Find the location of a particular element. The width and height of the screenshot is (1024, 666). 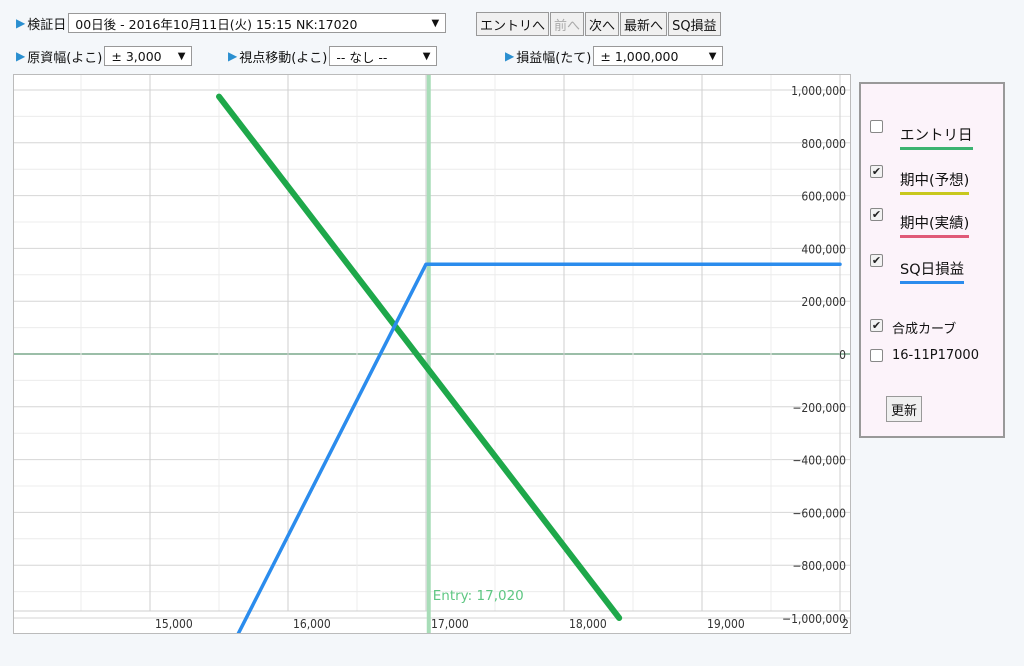

pl-range-control: ▶ 損益幅(たて) ± 1,000,000 ▼ is located at coordinates (614, 56).